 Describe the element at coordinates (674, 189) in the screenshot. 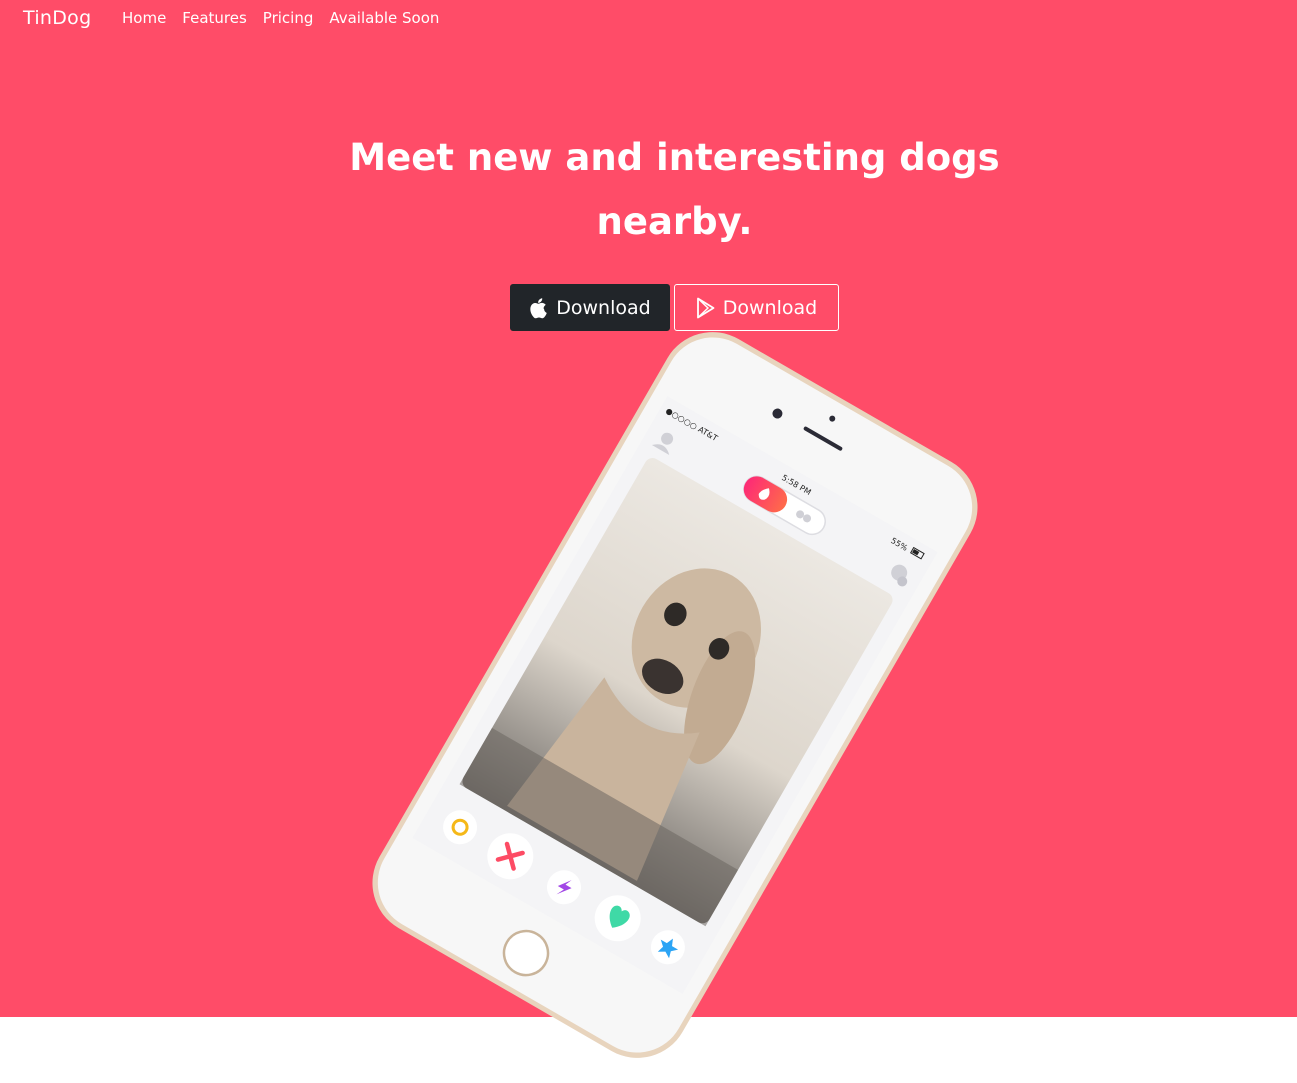

I see `hero-headline: Meet new and interesting dogs nearby.` at that location.